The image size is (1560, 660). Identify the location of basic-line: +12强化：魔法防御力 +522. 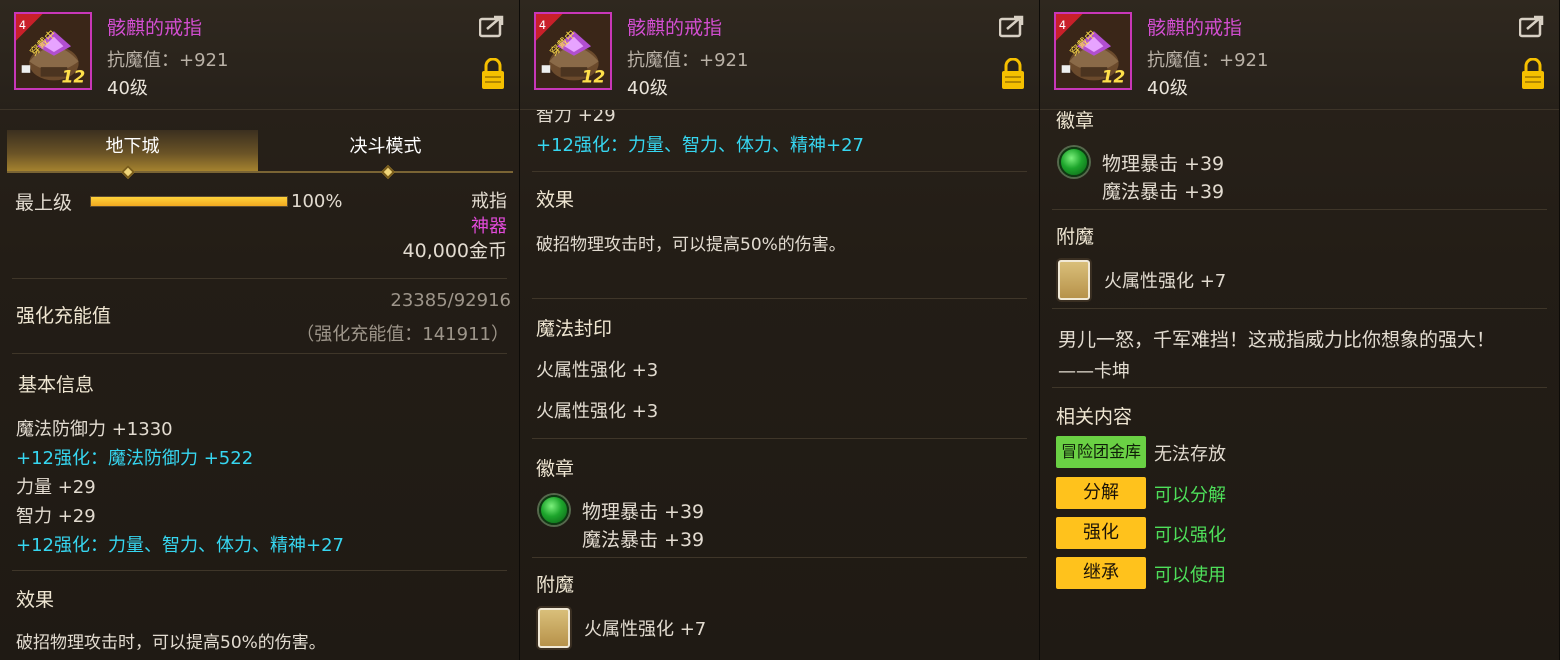
(135, 458).